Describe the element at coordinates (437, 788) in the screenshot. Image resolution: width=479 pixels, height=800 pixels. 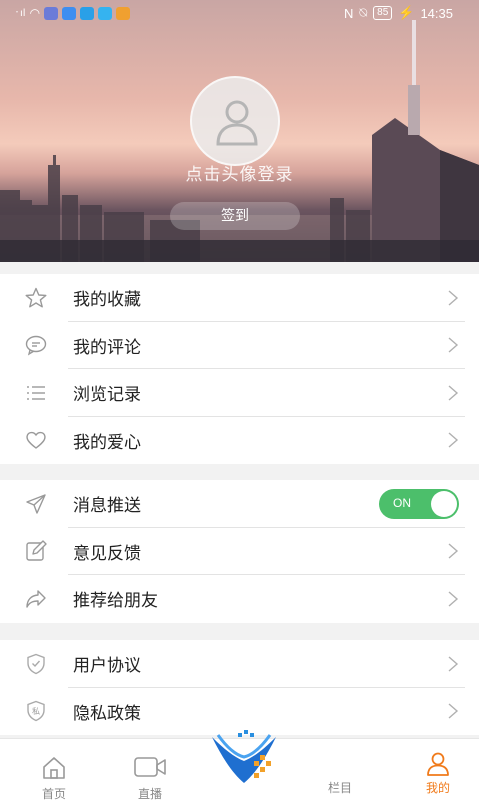
I see `tab-label: 我的` at that location.